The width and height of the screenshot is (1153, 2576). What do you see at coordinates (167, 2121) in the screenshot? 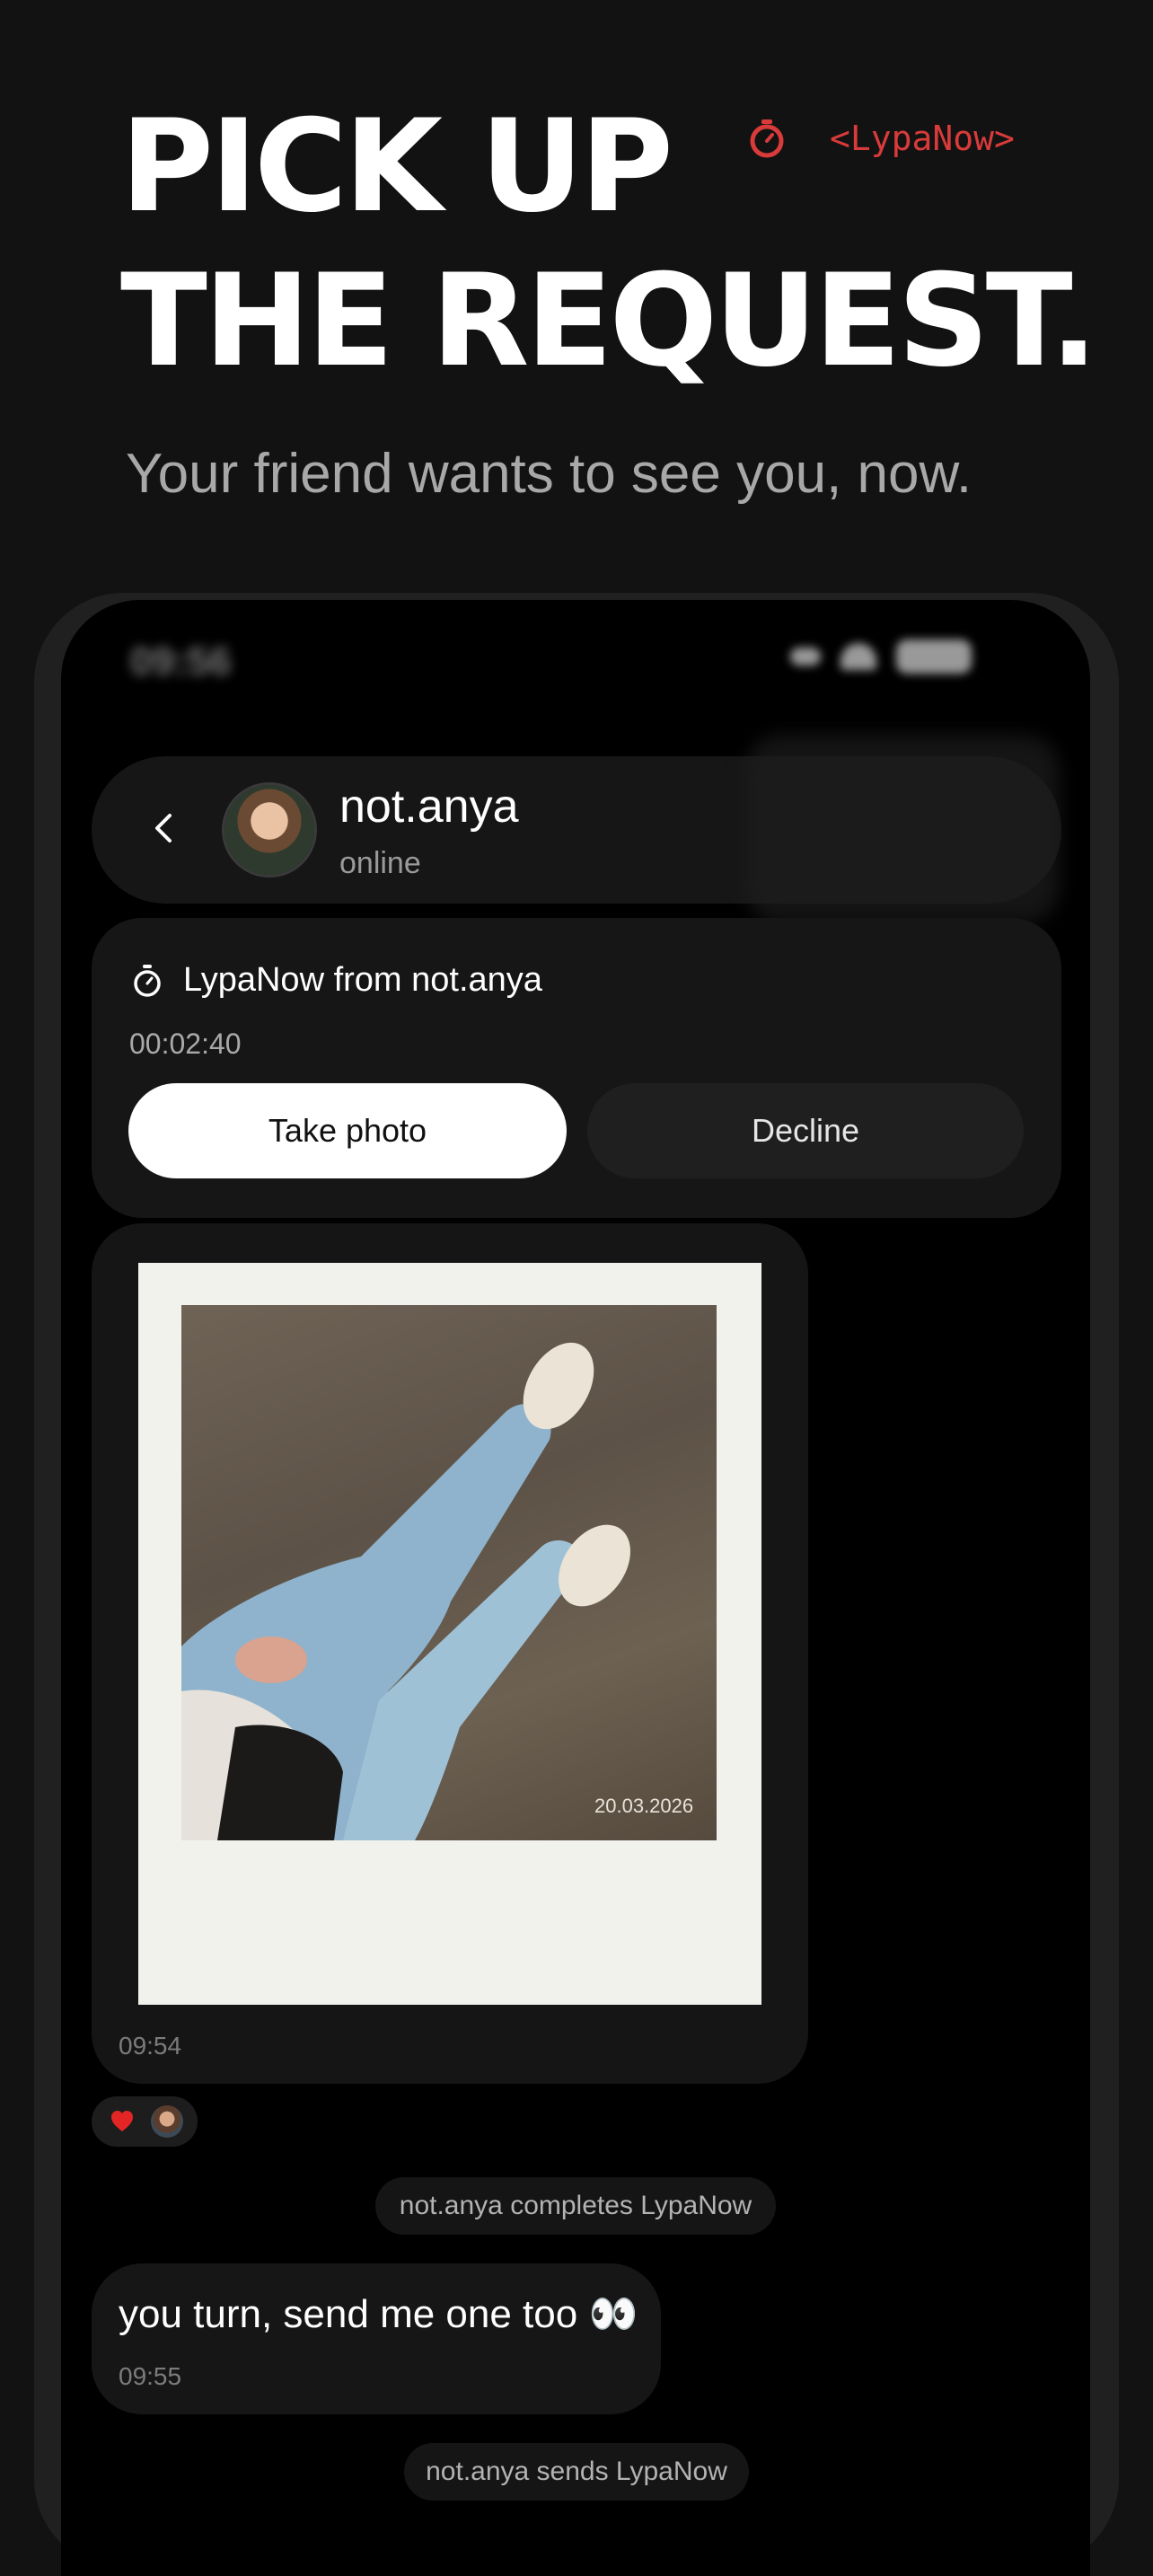
I see `reactor-avatar` at bounding box center [167, 2121].